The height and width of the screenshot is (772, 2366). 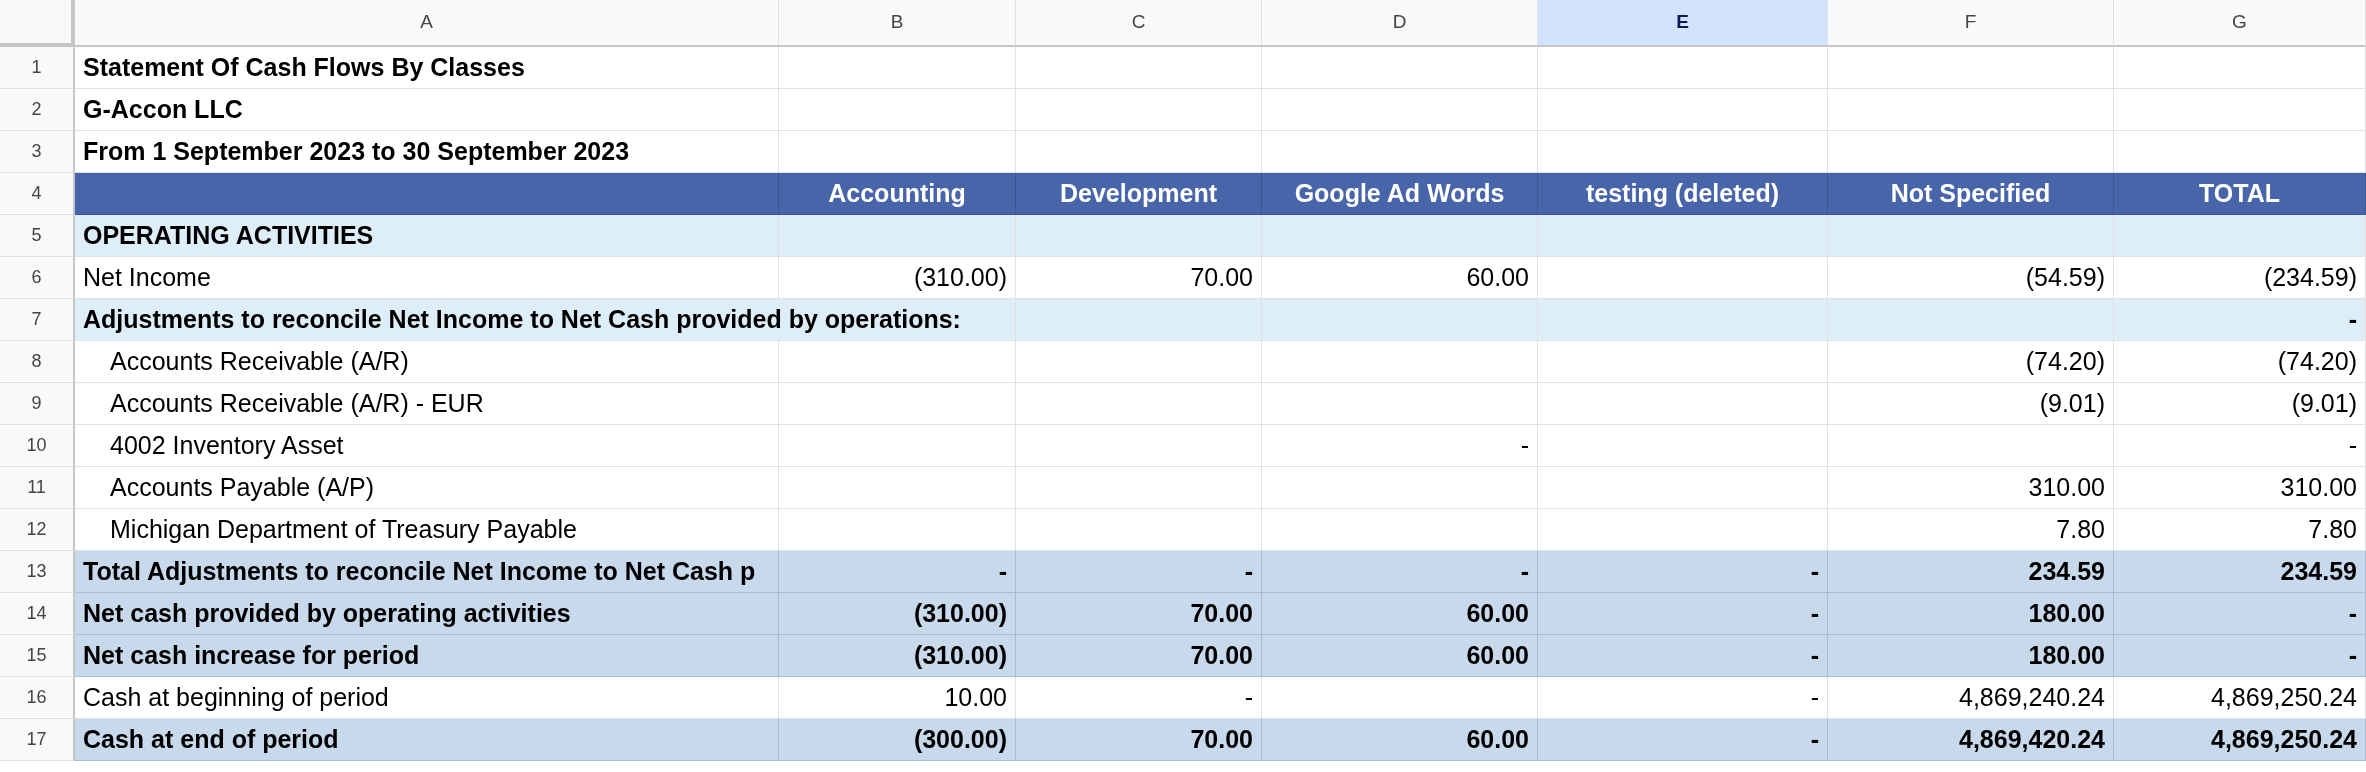 I want to click on row-header: 4, so click(x=37, y=194).